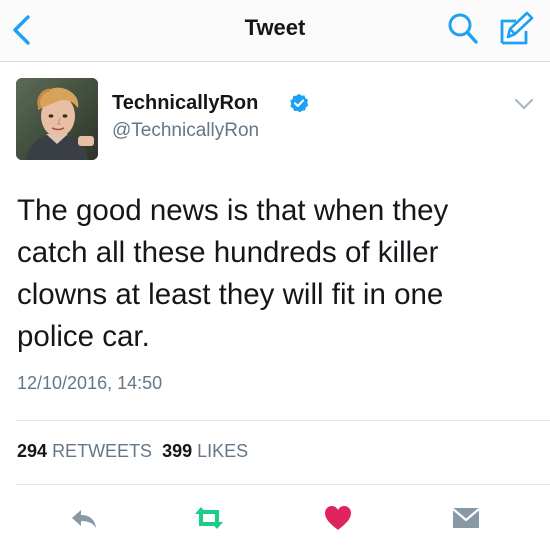  Describe the element at coordinates (338, 518) in the screenshot. I see `like-heart-icon` at that location.